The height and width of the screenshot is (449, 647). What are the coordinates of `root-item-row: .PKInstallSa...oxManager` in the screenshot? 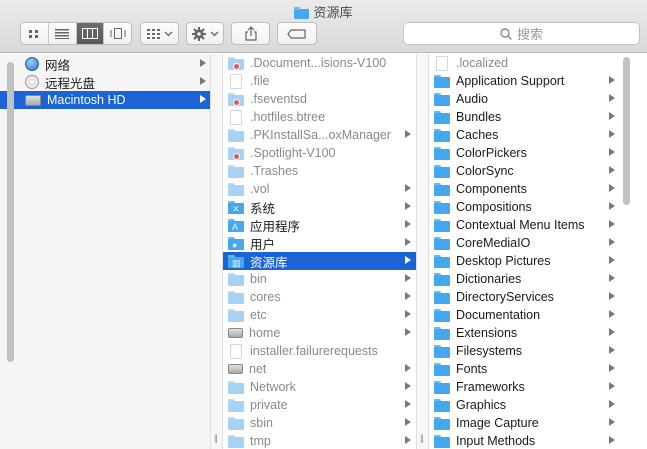 It's located at (320, 135).